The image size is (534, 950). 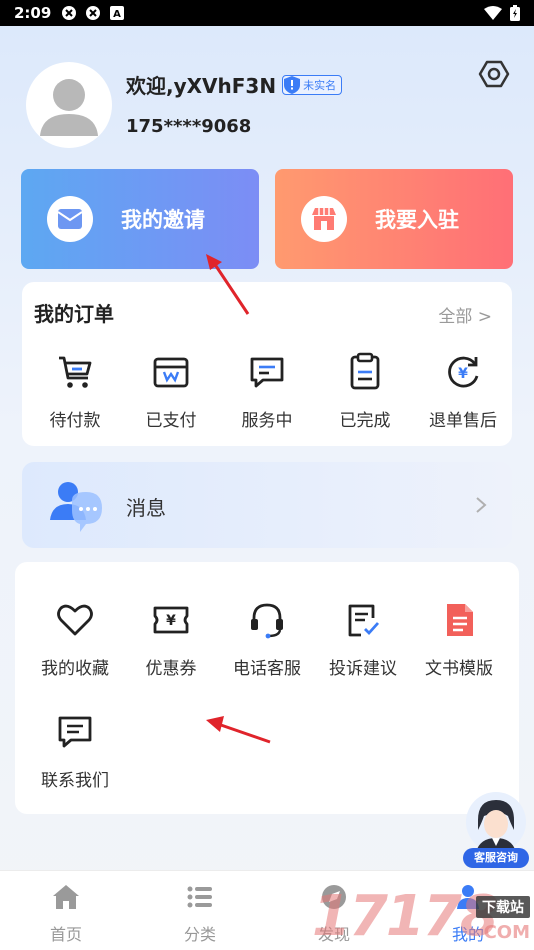 I want to click on headset-icon, so click(x=267, y=621).